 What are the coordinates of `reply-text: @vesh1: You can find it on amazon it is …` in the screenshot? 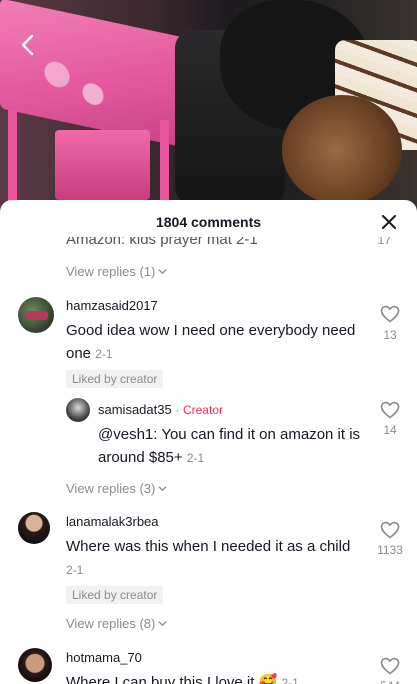 It's located at (233, 446).